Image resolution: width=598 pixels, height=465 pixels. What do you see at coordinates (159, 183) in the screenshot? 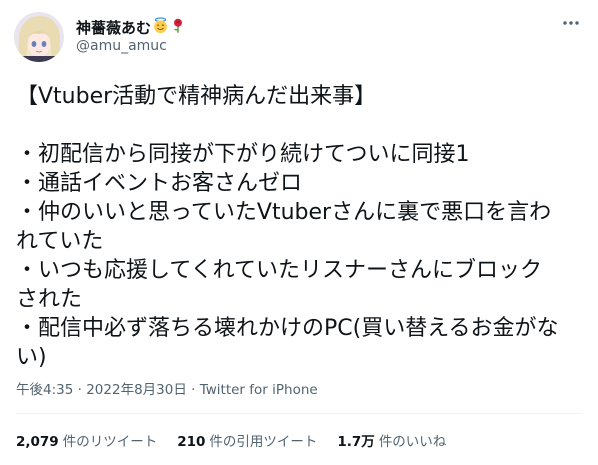
I see `tweet-line: ・通話イベントお客さんゼロ` at bounding box center [159, 183].